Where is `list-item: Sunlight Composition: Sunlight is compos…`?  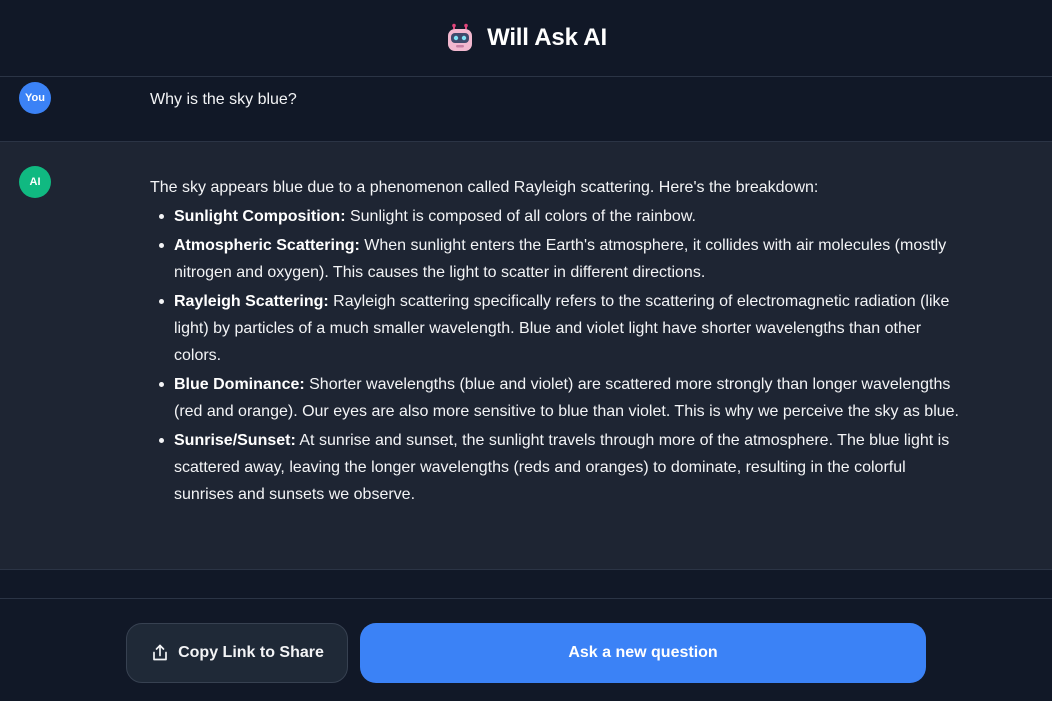 list-item: Sunlight Composition: Sunlight is compos… is located at coordinates (555, 216).